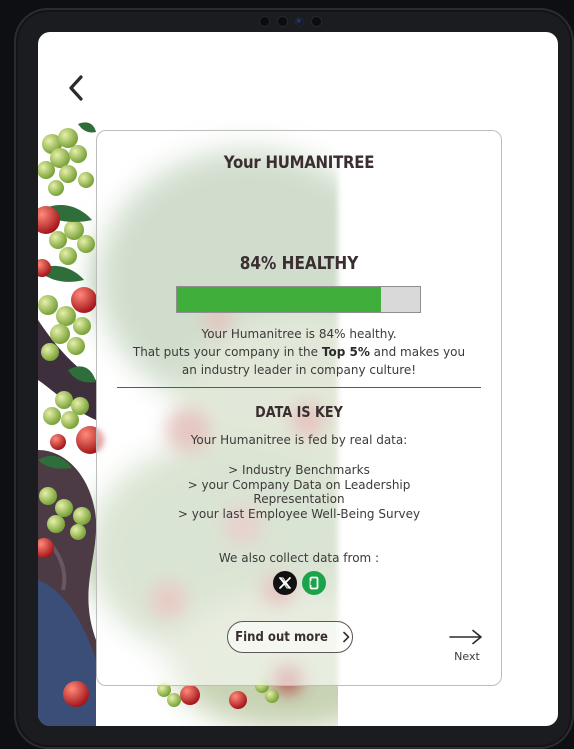 Image resolution: width=574 pixels, height=749 pixels. I want to click on data-heading: DATA IS KEY, so click(299, 412).